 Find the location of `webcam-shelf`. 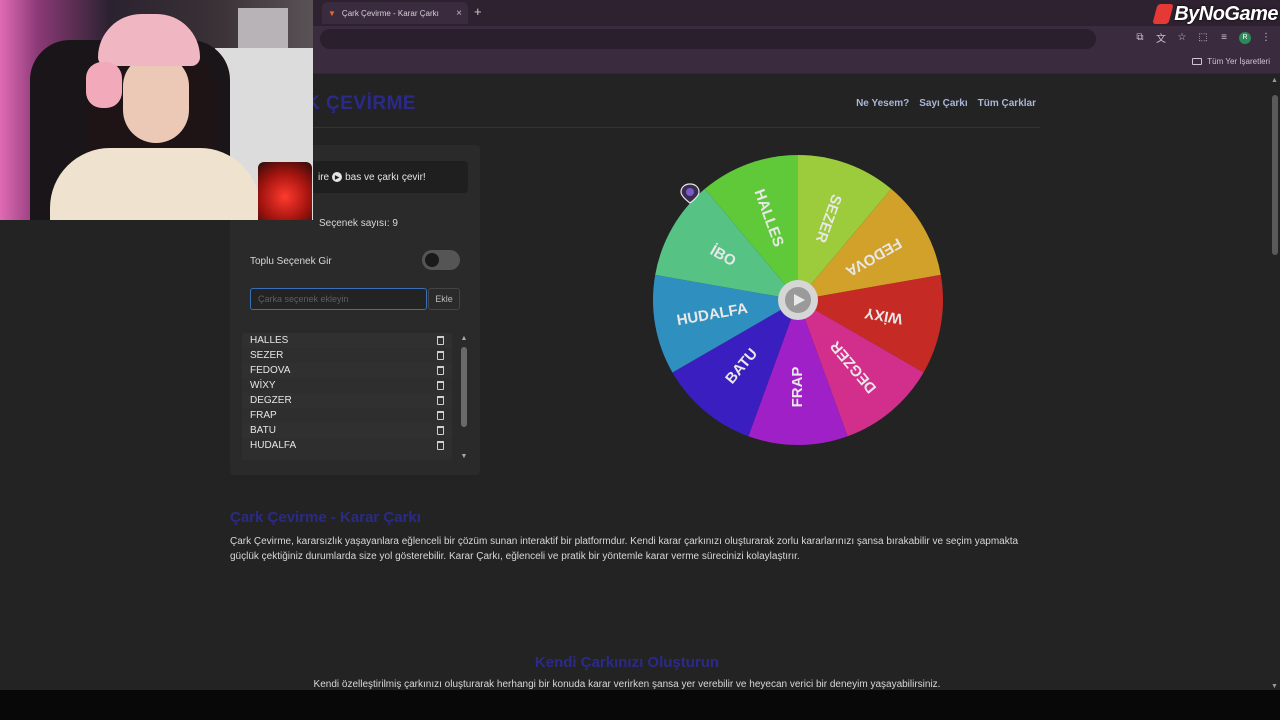

webcam-shelf is located at coordinates (263, 28).